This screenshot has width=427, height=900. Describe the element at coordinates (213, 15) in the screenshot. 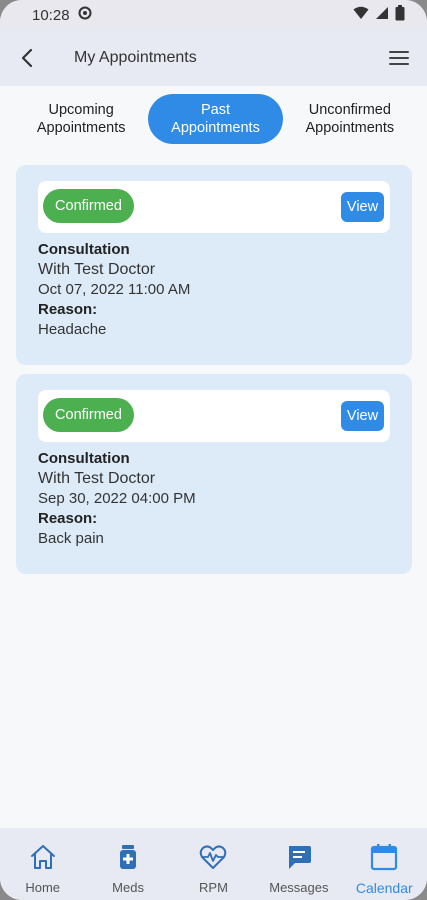

I see `status-bar: 10:28` at that location.